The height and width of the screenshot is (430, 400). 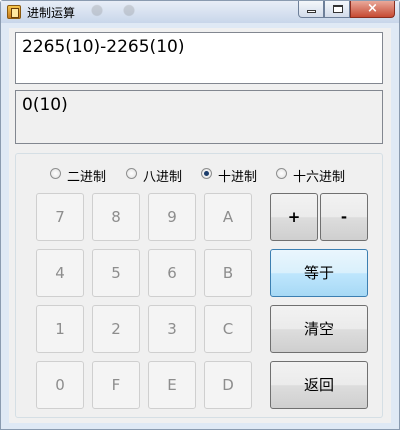 What do you see at coordinates (172, 273) in the screenshot?
I see `key-6: 6` at bounding box center [172, 273].